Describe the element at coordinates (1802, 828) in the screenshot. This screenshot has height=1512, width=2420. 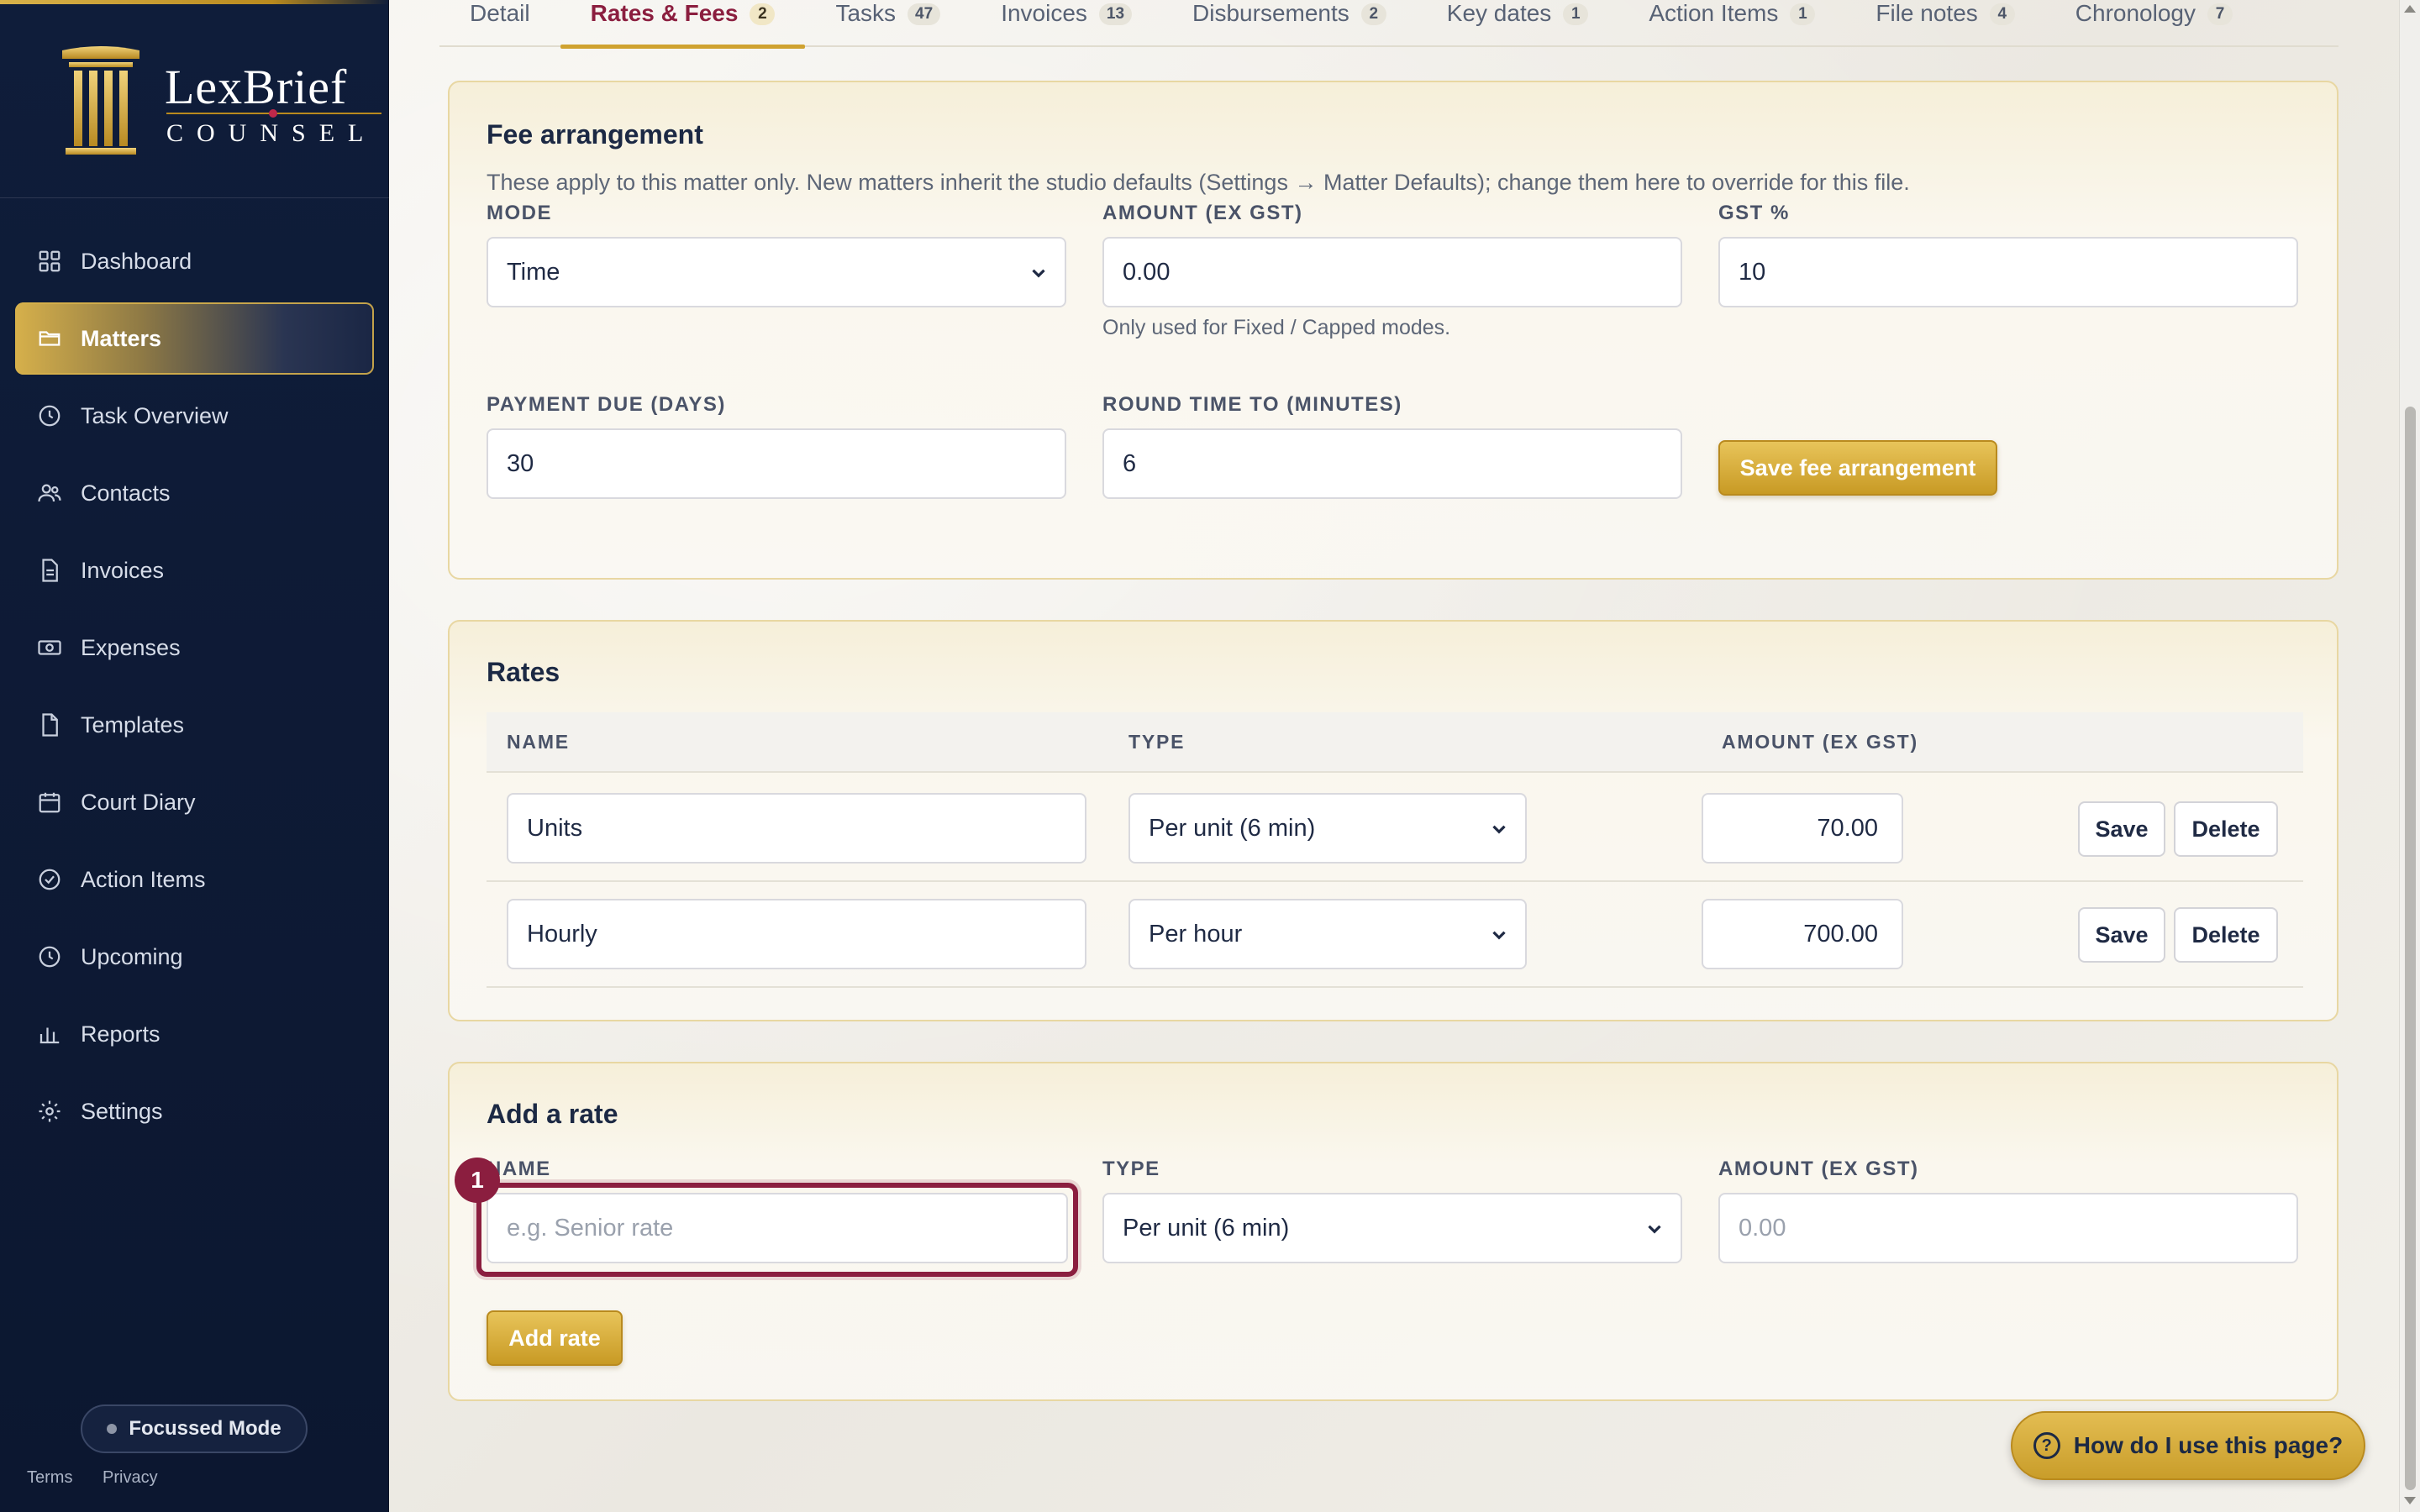
I see `rate-amount-input: 70.00` at that location.